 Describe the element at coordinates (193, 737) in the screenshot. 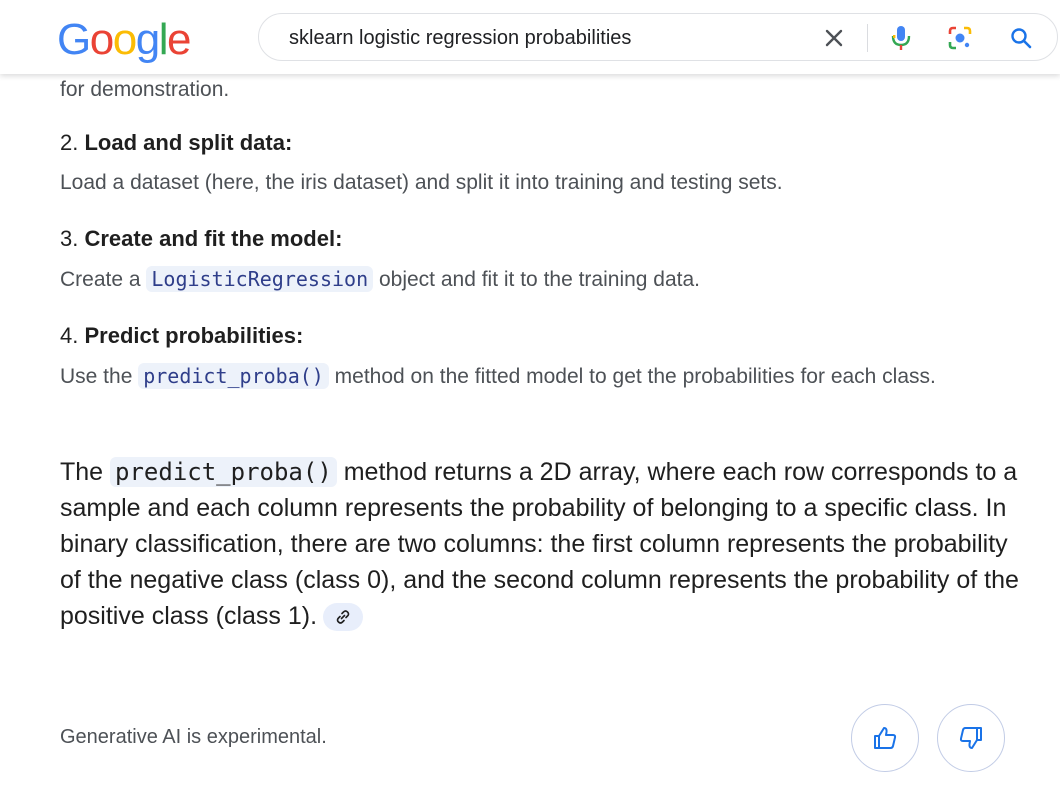

I see `generative-ai-disclaimer: Generative AI is experimental.` at that location.